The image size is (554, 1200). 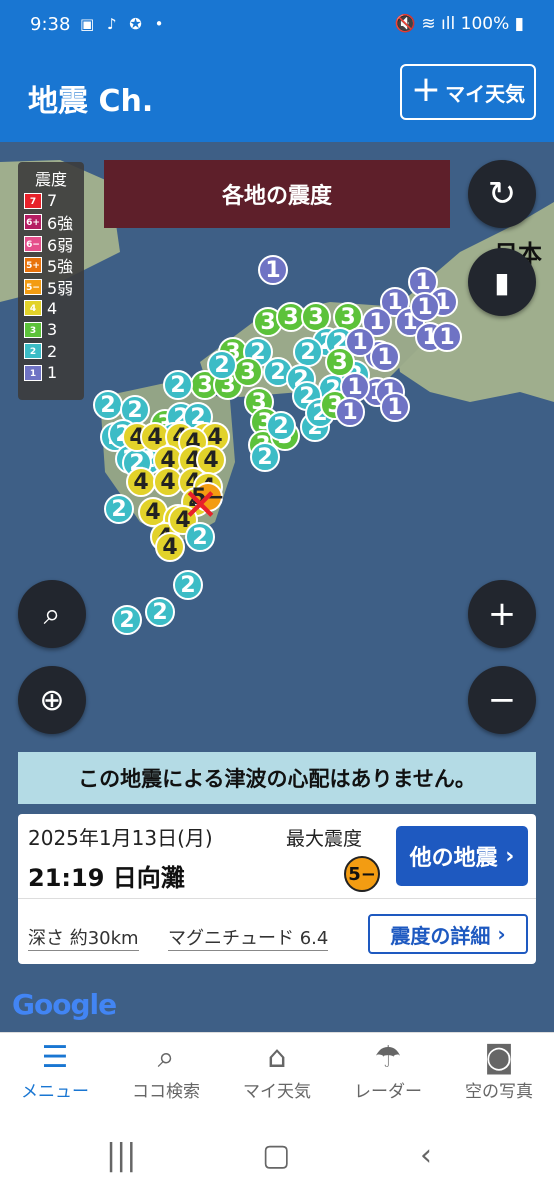 I want to click on current-location-button: ⊕, so click(x=52, y=700).